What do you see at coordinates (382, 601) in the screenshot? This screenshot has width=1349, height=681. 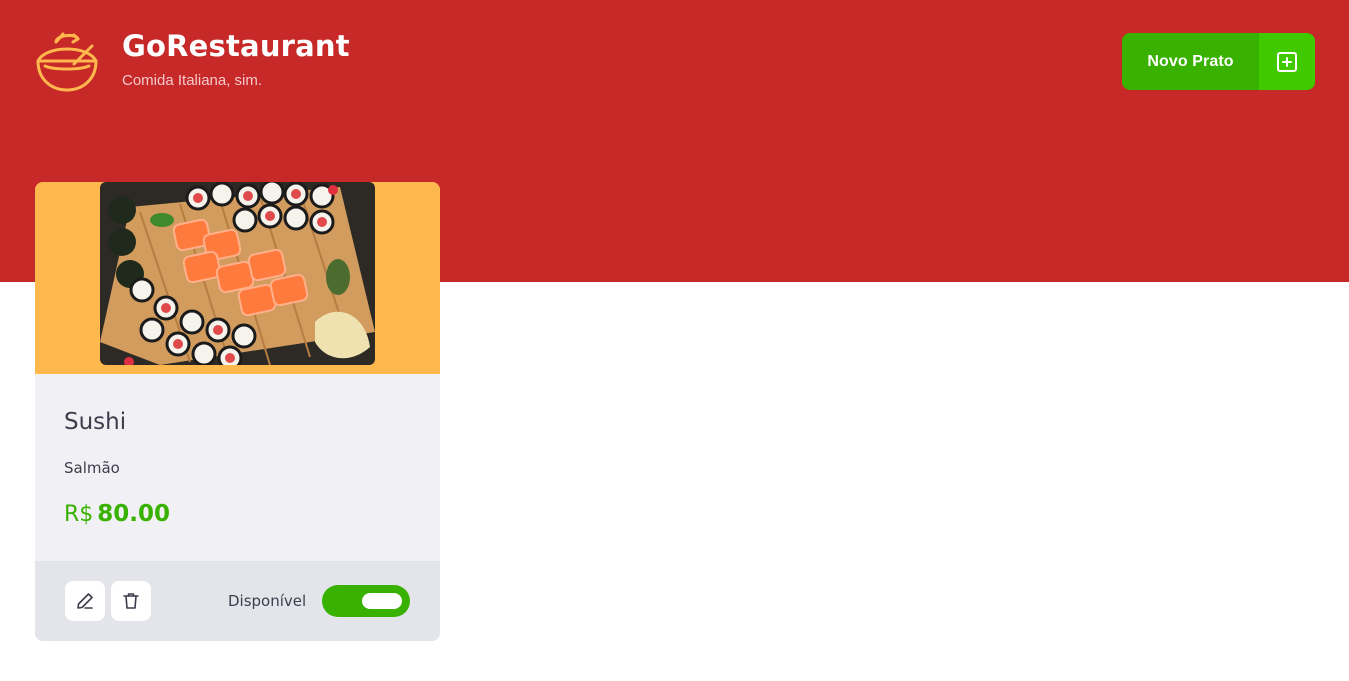 I see `toggle-knob` at bounding box center [382, 601].